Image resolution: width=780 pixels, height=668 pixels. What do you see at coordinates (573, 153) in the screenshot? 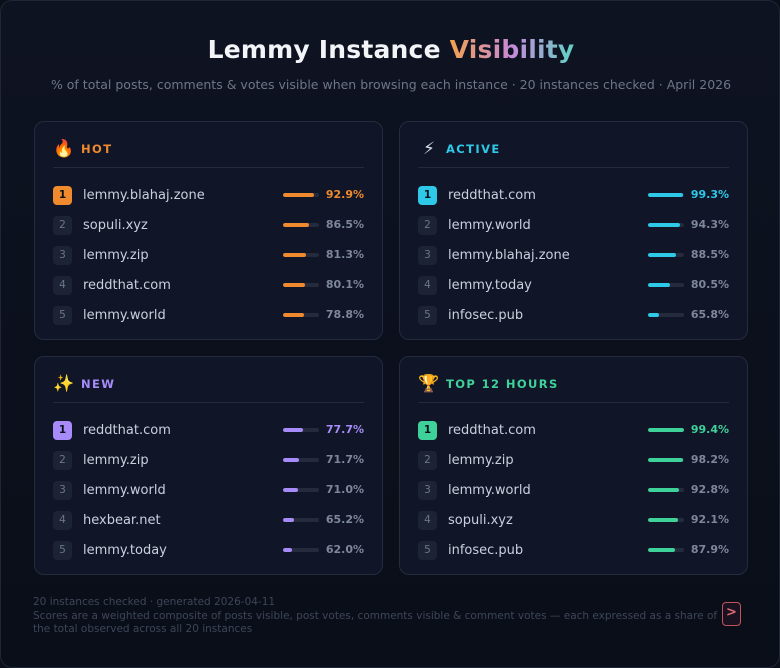
I see `card-header: ⚡ ACTIVE` at bounding box center [573, 153].